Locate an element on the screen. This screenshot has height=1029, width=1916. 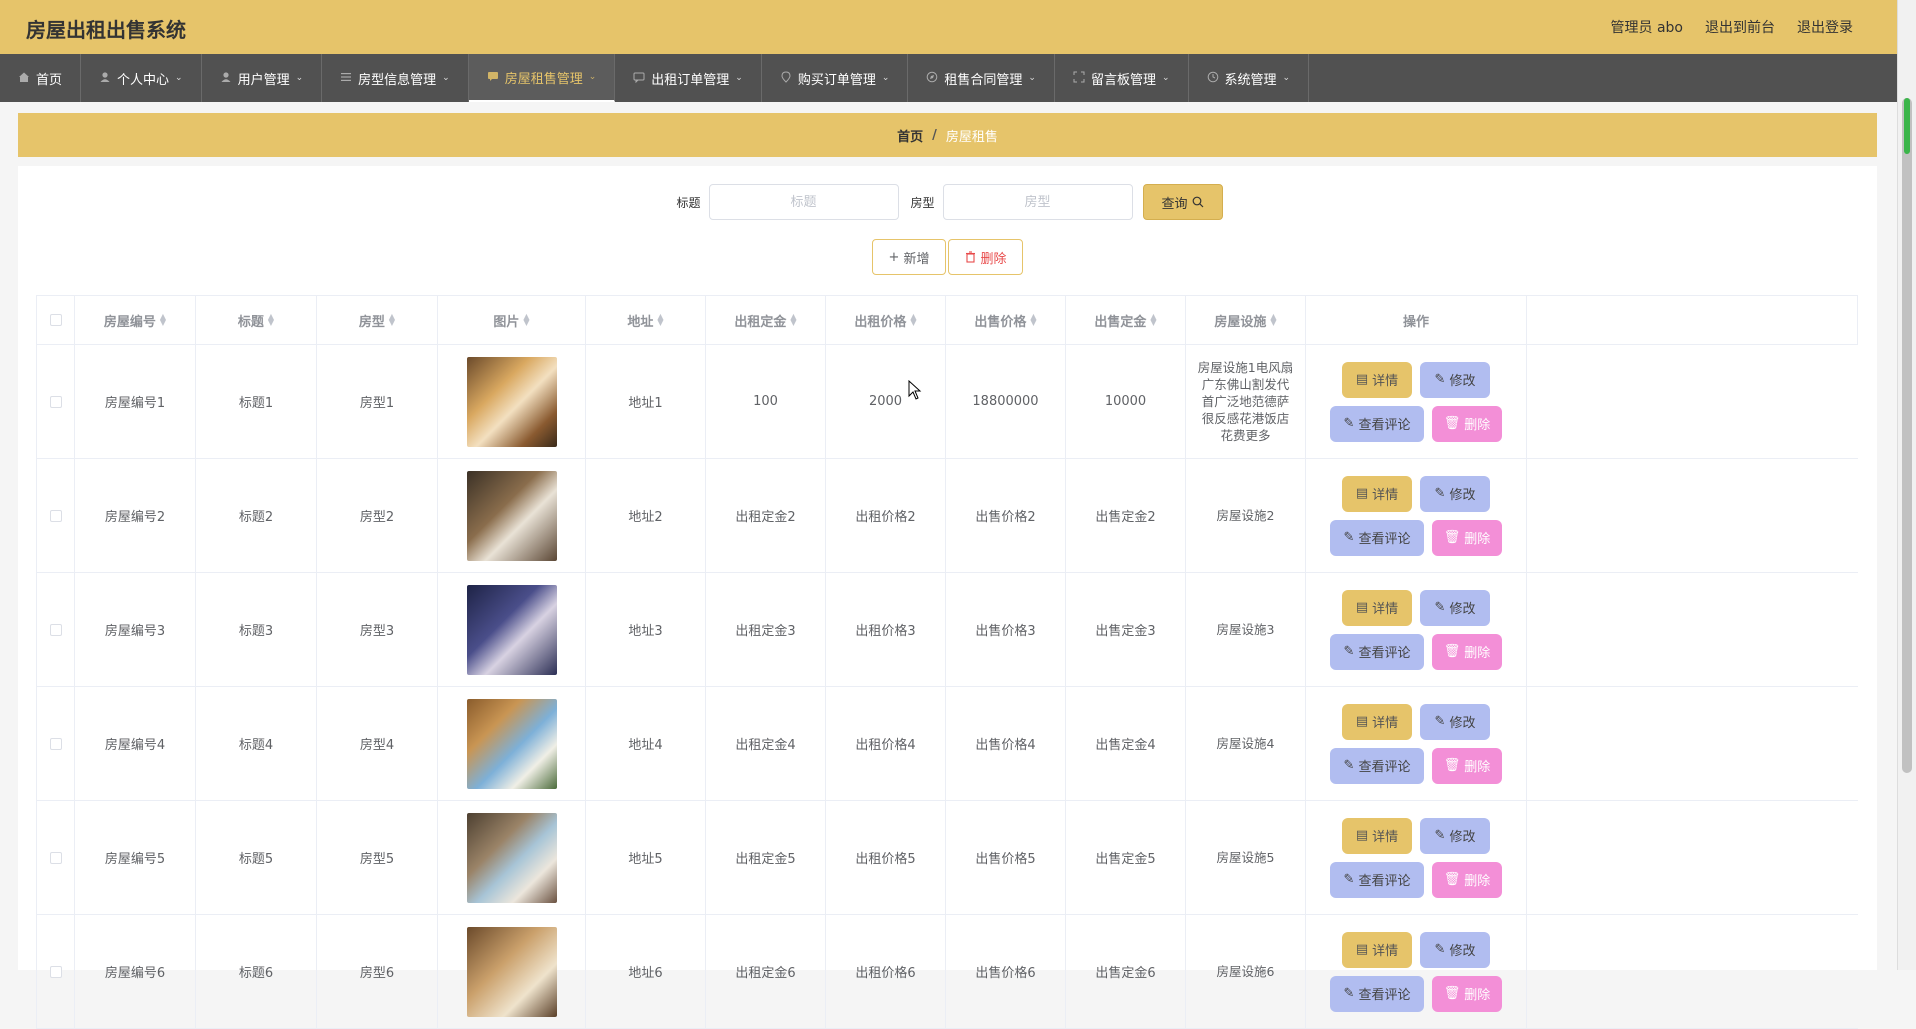
logout-link: 退出登录 is located at coordinates (1825, 27).